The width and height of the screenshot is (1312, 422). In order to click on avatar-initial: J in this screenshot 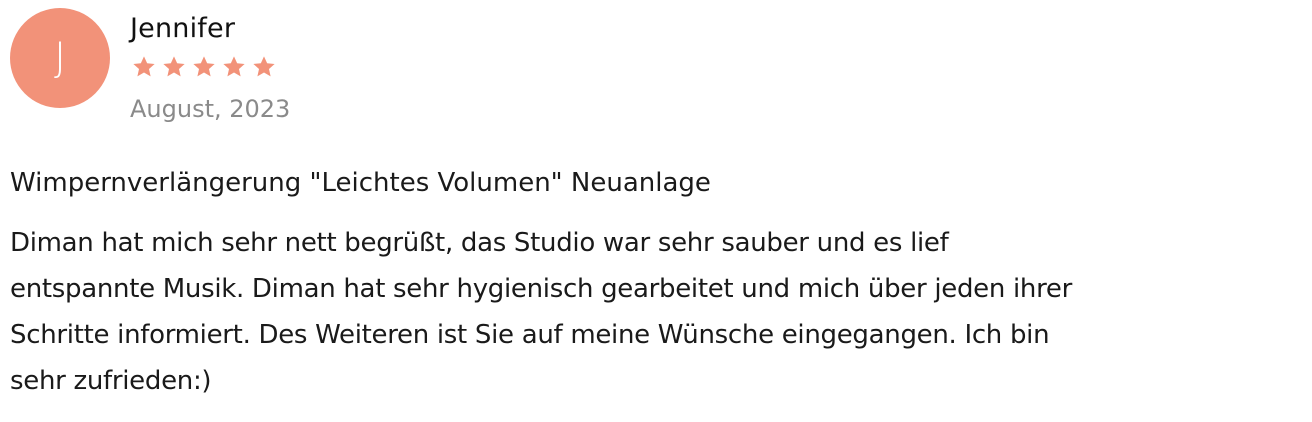, I will do `click(60, 58)`.